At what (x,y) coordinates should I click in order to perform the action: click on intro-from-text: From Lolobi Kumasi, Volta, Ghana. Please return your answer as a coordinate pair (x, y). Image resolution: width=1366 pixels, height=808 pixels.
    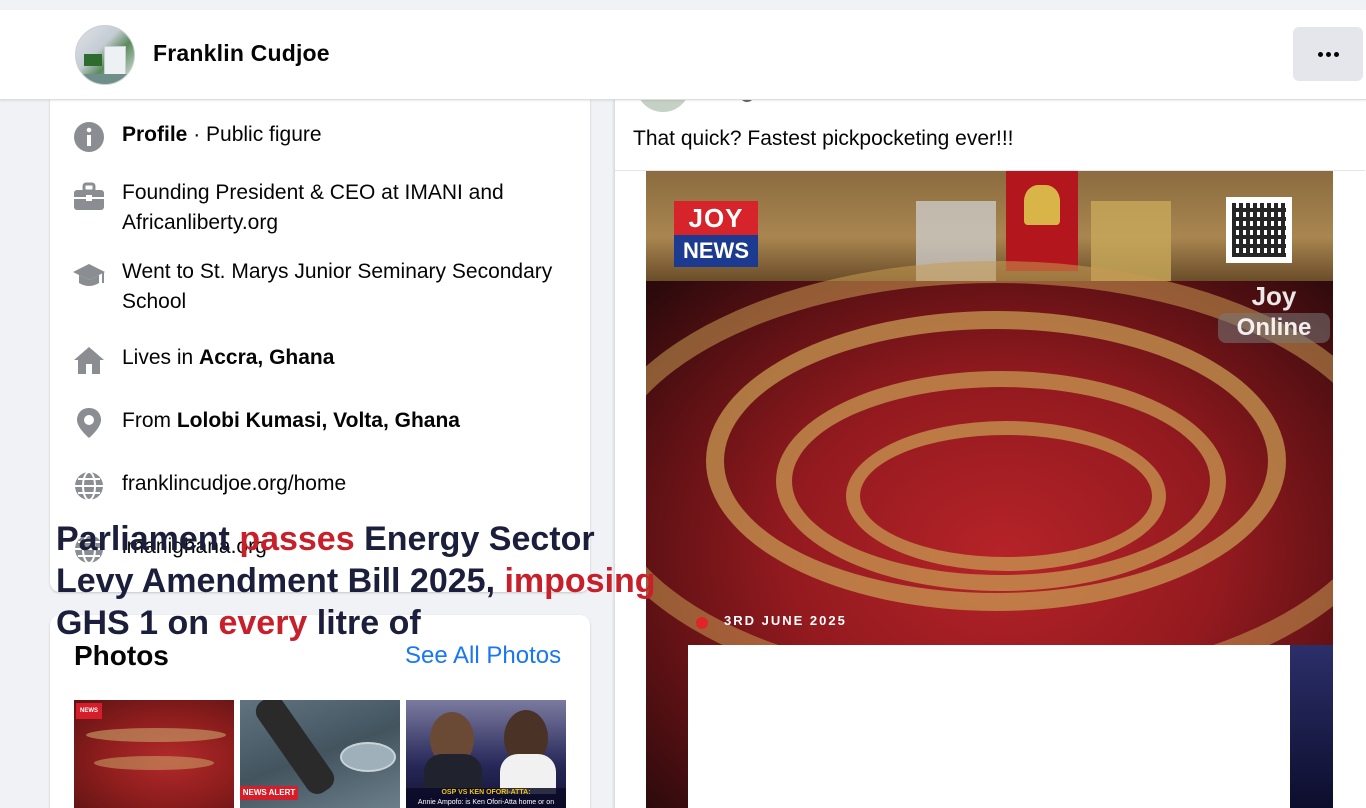
    Looking at the image, I should click on (342, 421).